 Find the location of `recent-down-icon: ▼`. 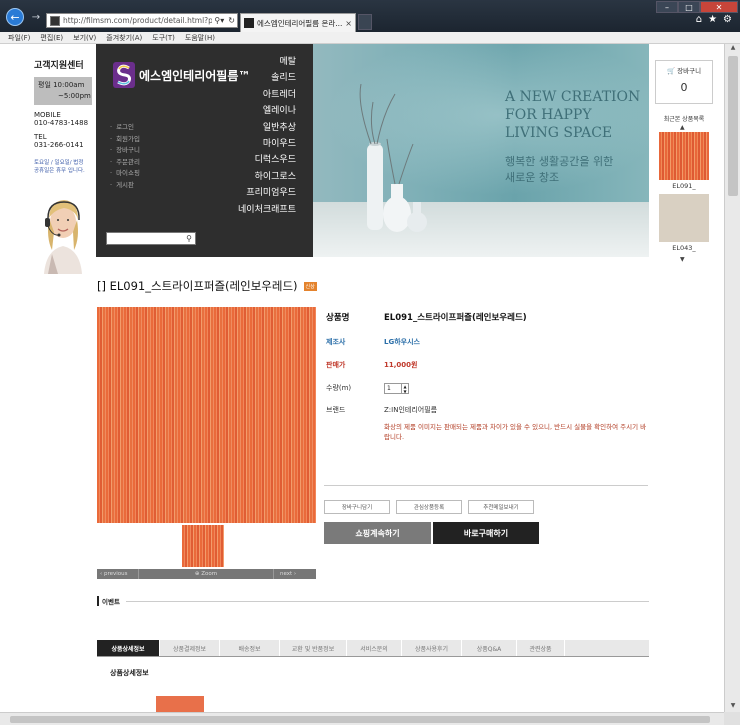

recent-down-icon: ▼ is located at coordinates (682, 259).